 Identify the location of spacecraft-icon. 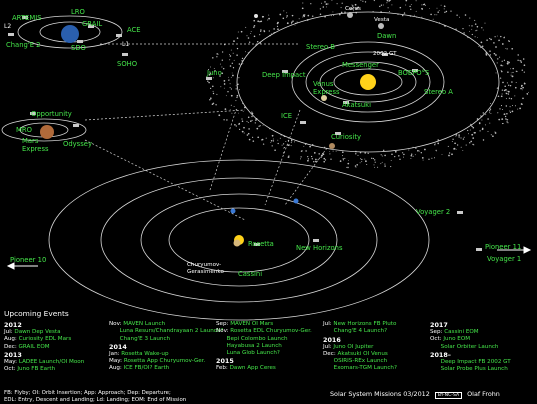
(11, 34).